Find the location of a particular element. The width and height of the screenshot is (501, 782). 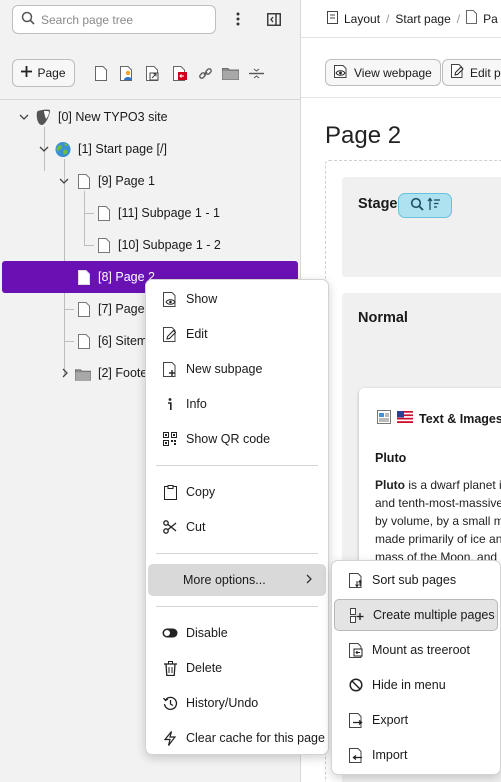

content-element-header: Text & Images is located at coordinates (439, 418).